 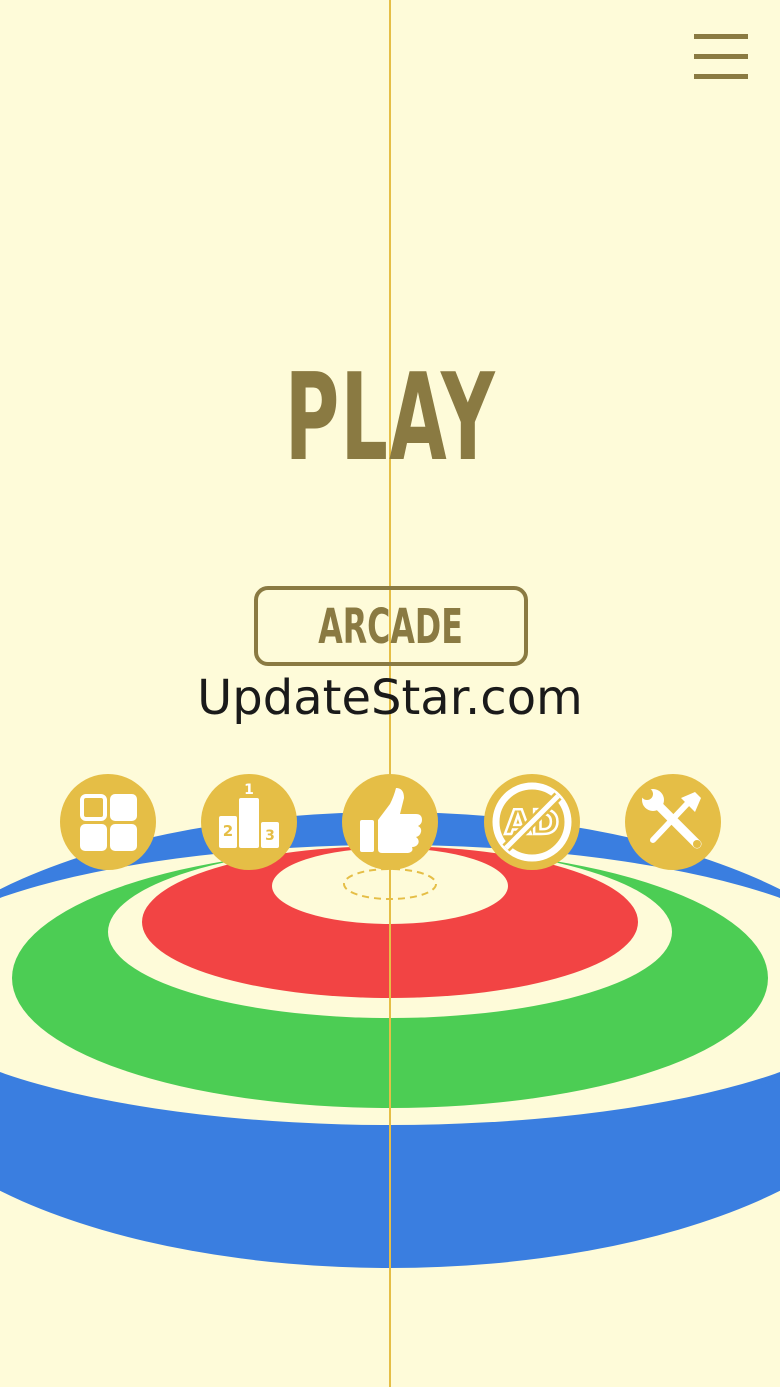 What do you see at coordinates (228, 831) in the screenshot?
I see `podium-label-second: 2` at bounding box center [228, 831].